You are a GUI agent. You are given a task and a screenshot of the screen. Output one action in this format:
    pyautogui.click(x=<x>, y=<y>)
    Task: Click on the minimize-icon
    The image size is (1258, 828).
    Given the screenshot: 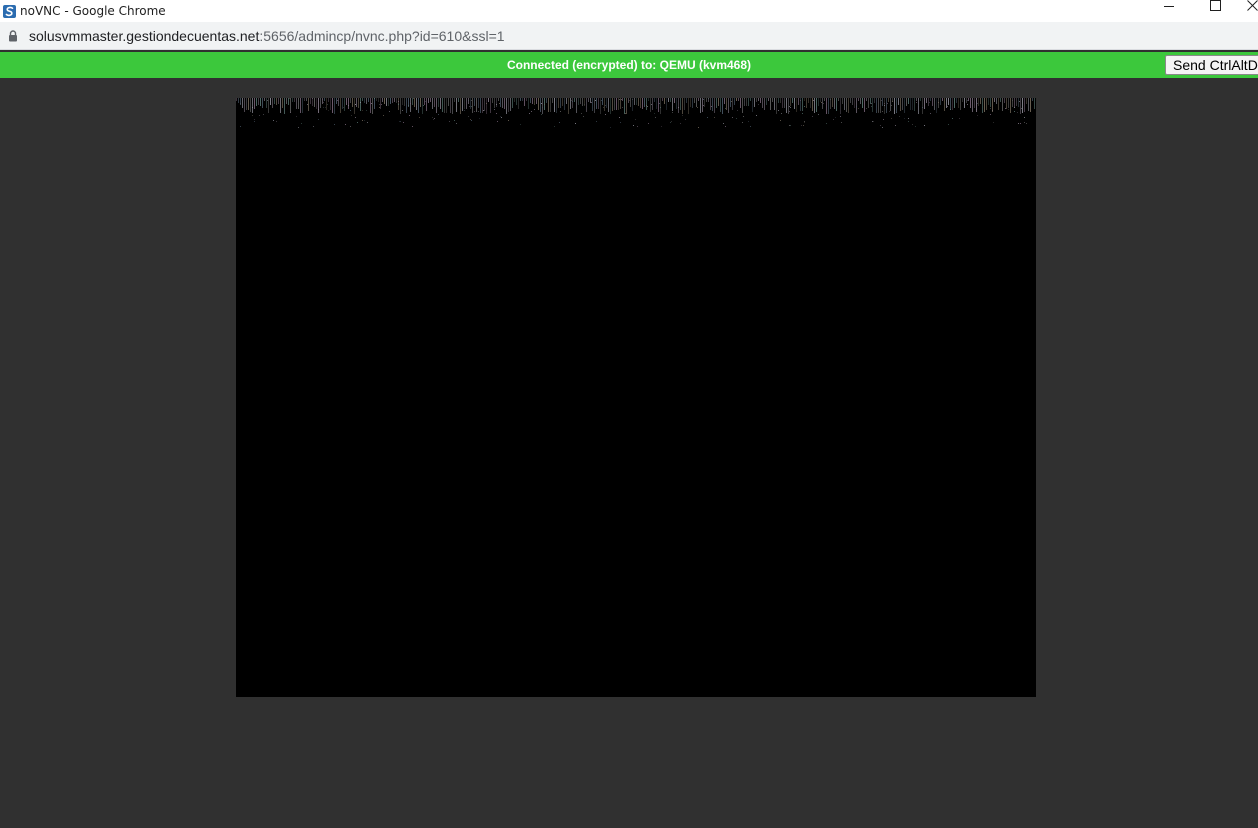 What is the action you would take?
    pyautogui.click(x=1169, y=8)
    